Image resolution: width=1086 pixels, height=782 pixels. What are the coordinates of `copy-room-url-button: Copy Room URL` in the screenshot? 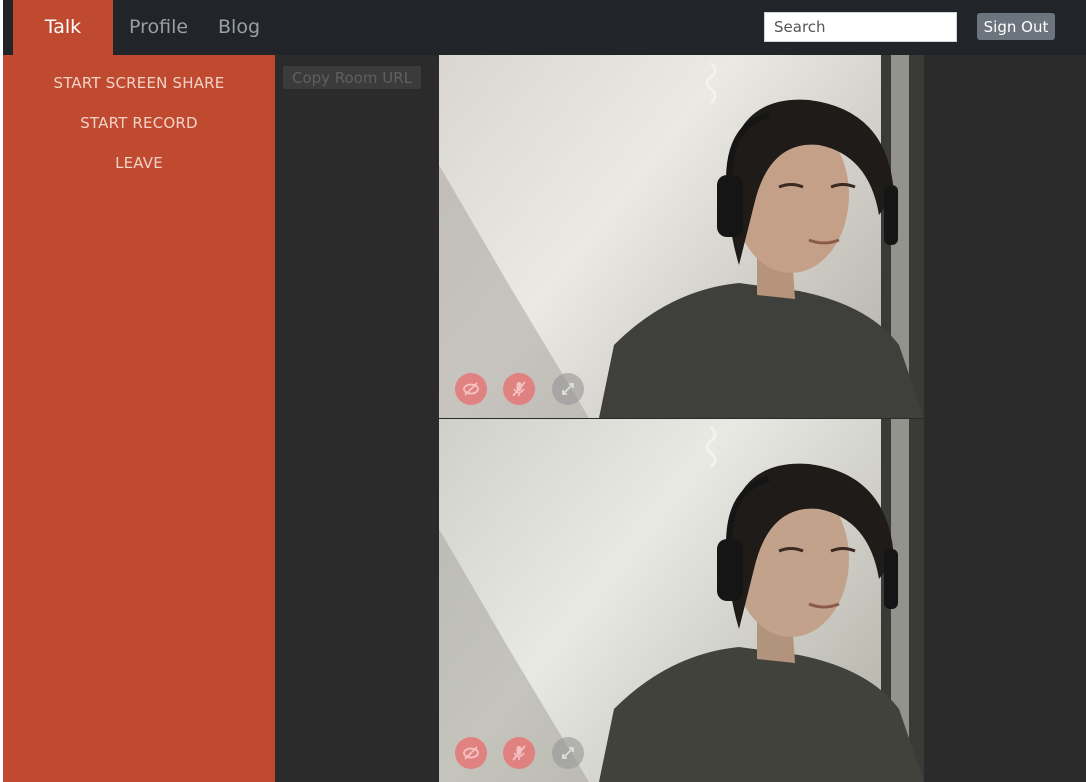 It's located at (352, 77).